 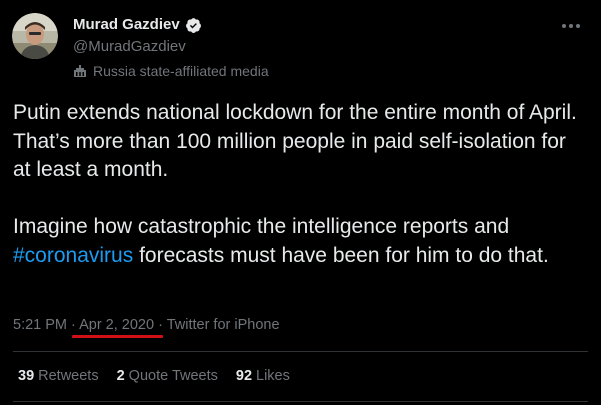 What do you see at coordinates (117, 336) in the screenshot?
I see `date-highlight-underline` at bounding box center [117, 336].